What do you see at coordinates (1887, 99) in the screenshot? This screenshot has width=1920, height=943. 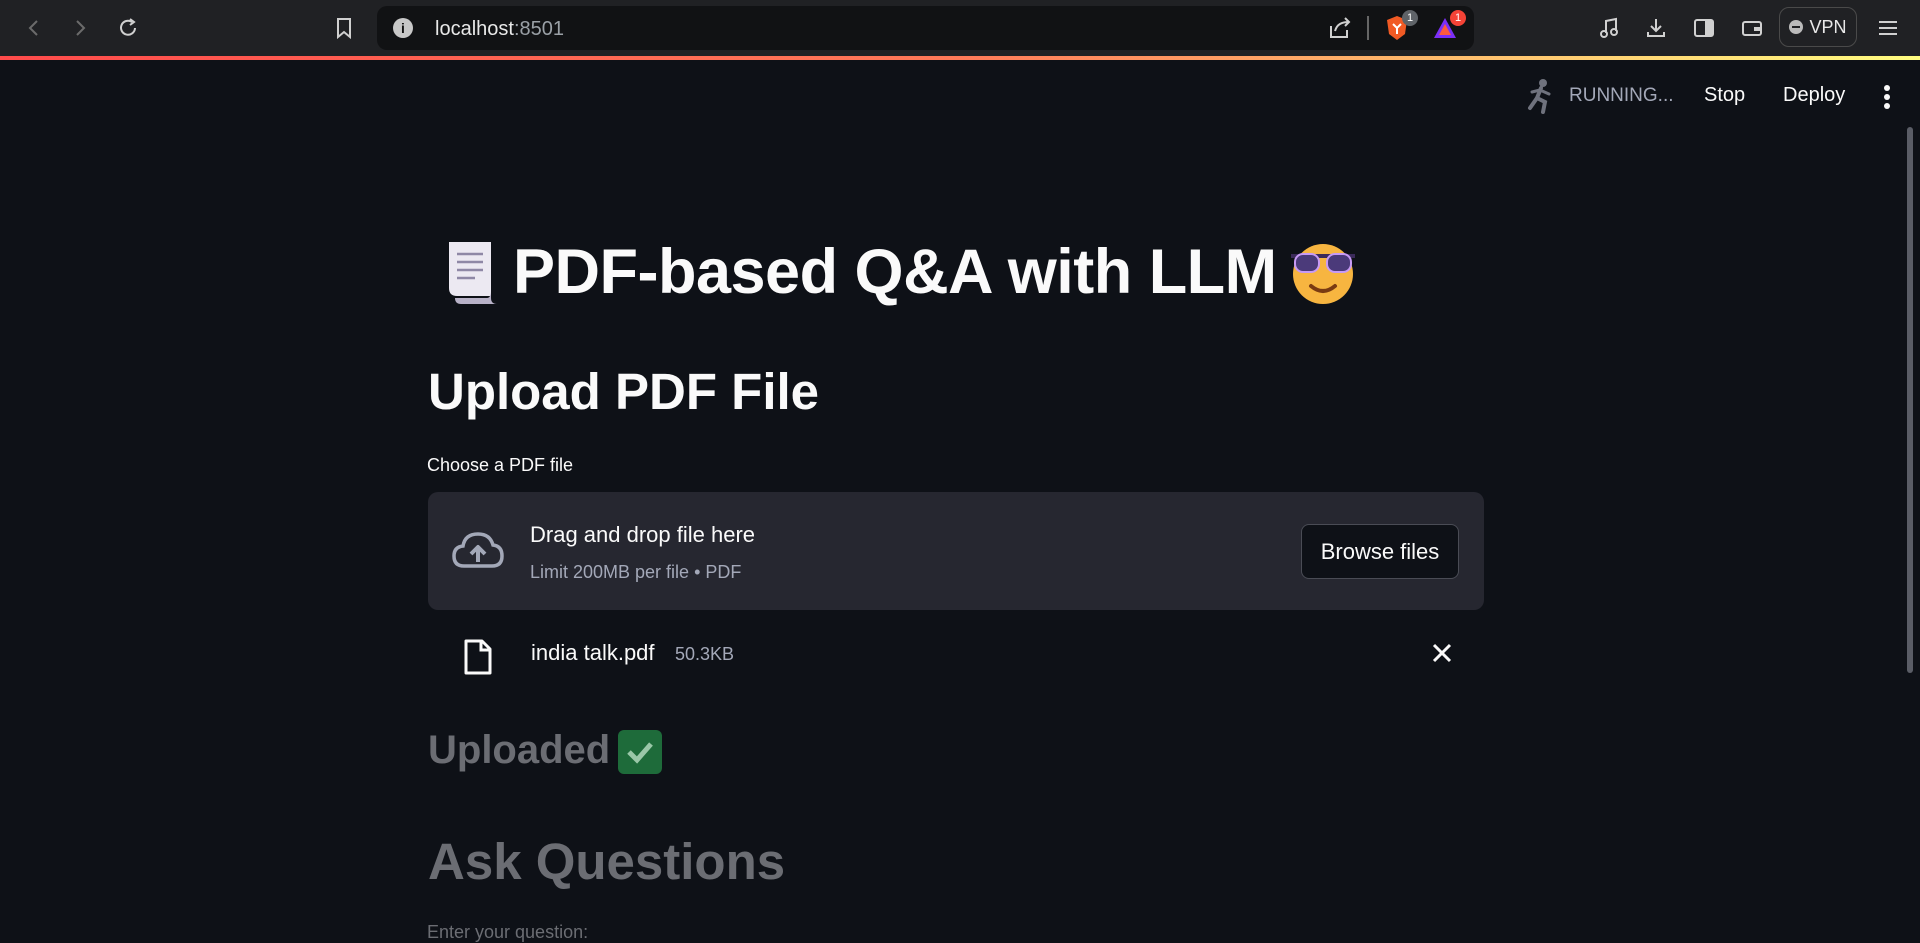 I see `more-vert-icon` at bounding box center [1887, 99].